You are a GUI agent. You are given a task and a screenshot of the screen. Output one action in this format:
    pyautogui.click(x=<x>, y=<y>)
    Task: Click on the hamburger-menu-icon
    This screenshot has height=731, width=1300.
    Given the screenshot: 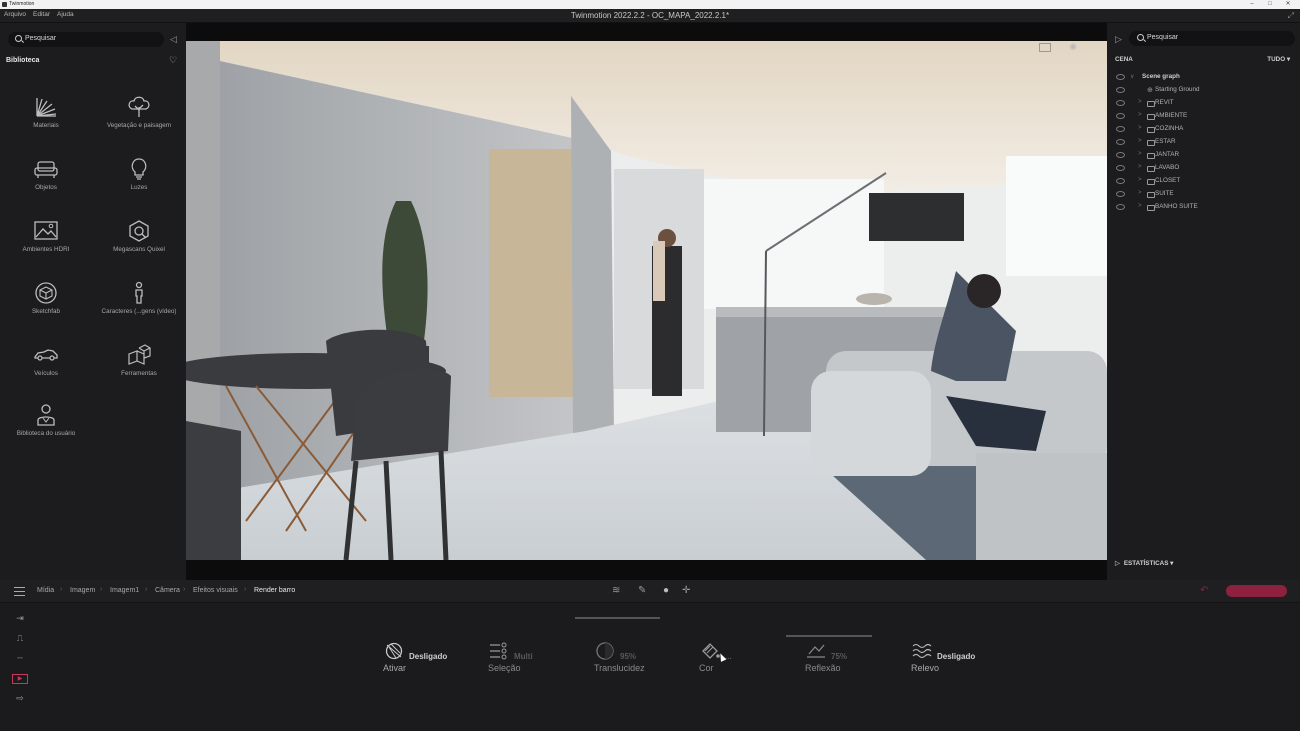 What is the action you would take?
    pyautogui.click(x=19, y=591)
    